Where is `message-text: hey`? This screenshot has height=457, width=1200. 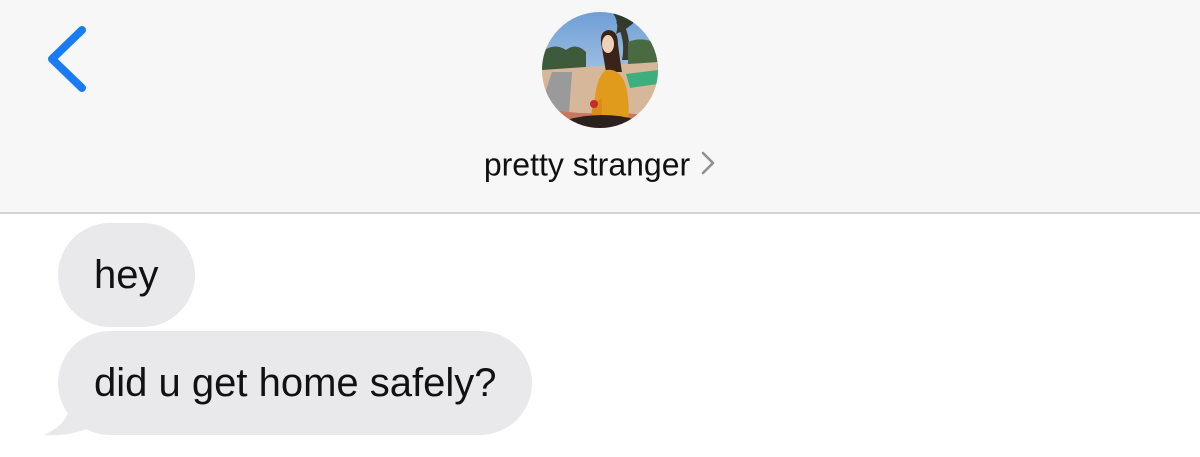 message-text: hey is located at coordinates (126, 275).